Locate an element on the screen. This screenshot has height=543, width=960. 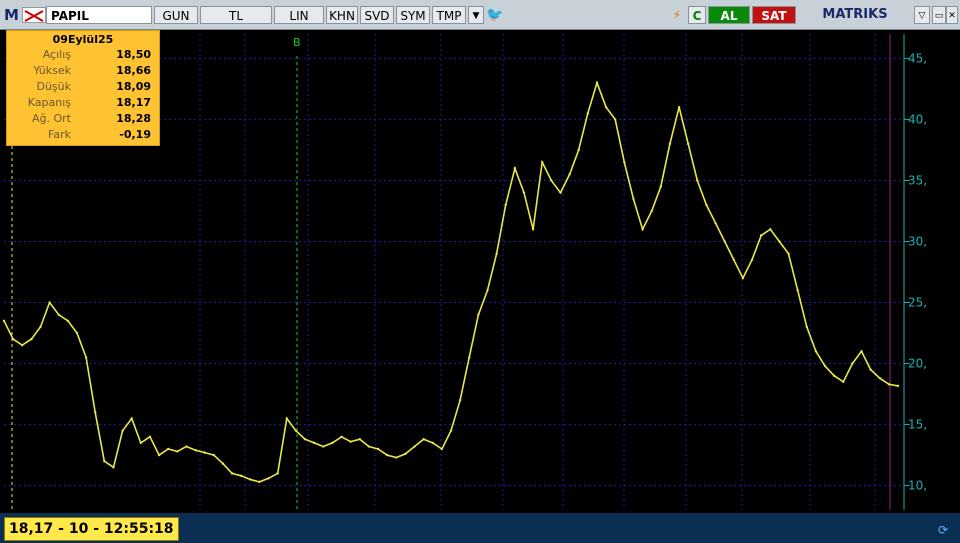
sell-button: SAT is located at coordinates (774, 15).